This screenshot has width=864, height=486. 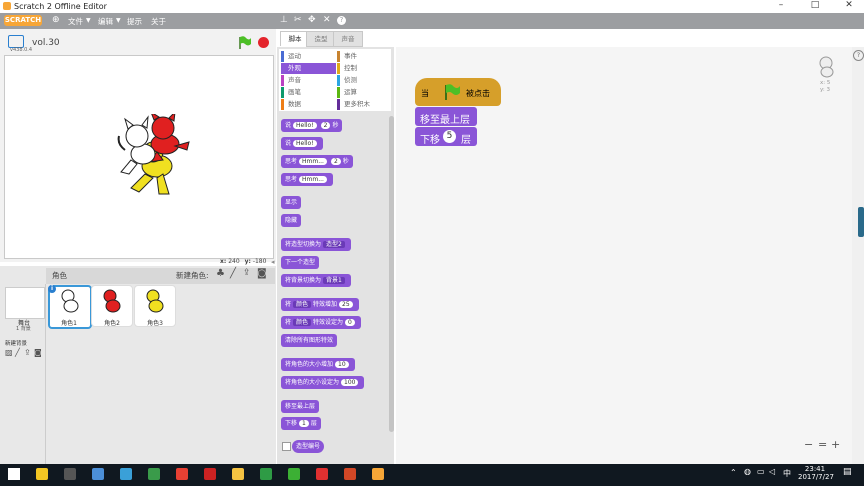 What do you see at coordinates (300, 406) in the screenshot?
I see `block-go-to-front: 移至最上层` at bounding box center [300, 406].